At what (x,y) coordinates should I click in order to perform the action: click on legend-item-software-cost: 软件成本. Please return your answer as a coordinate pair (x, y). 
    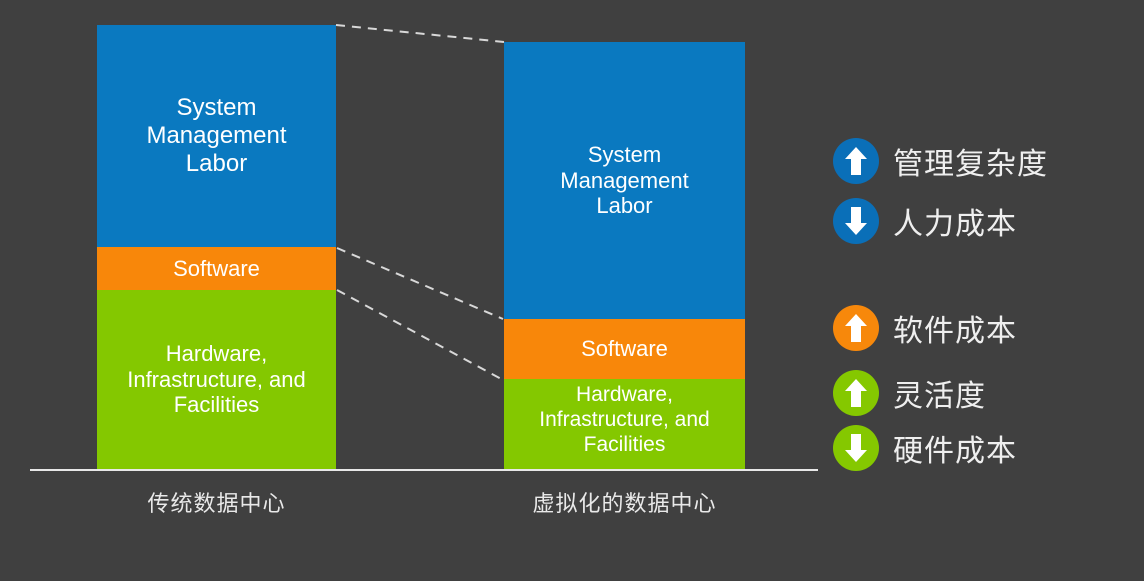
    Looking at the image, I should click on (925, 328).